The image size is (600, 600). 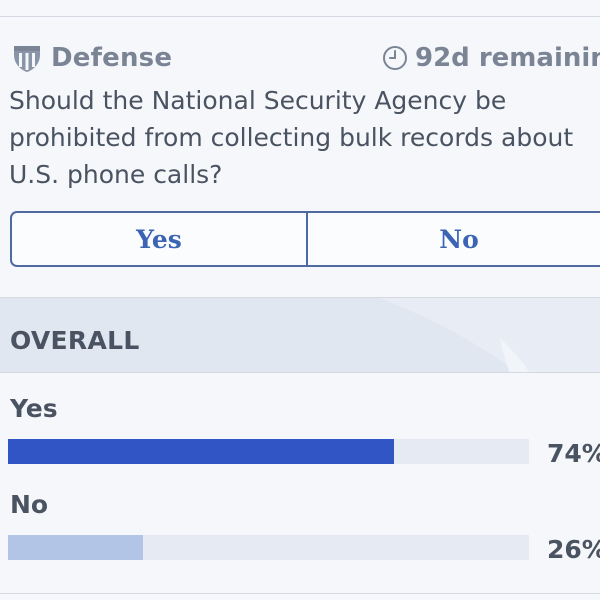 I want to click on vote-yes-button: Yes, so click(x=160, y=239).